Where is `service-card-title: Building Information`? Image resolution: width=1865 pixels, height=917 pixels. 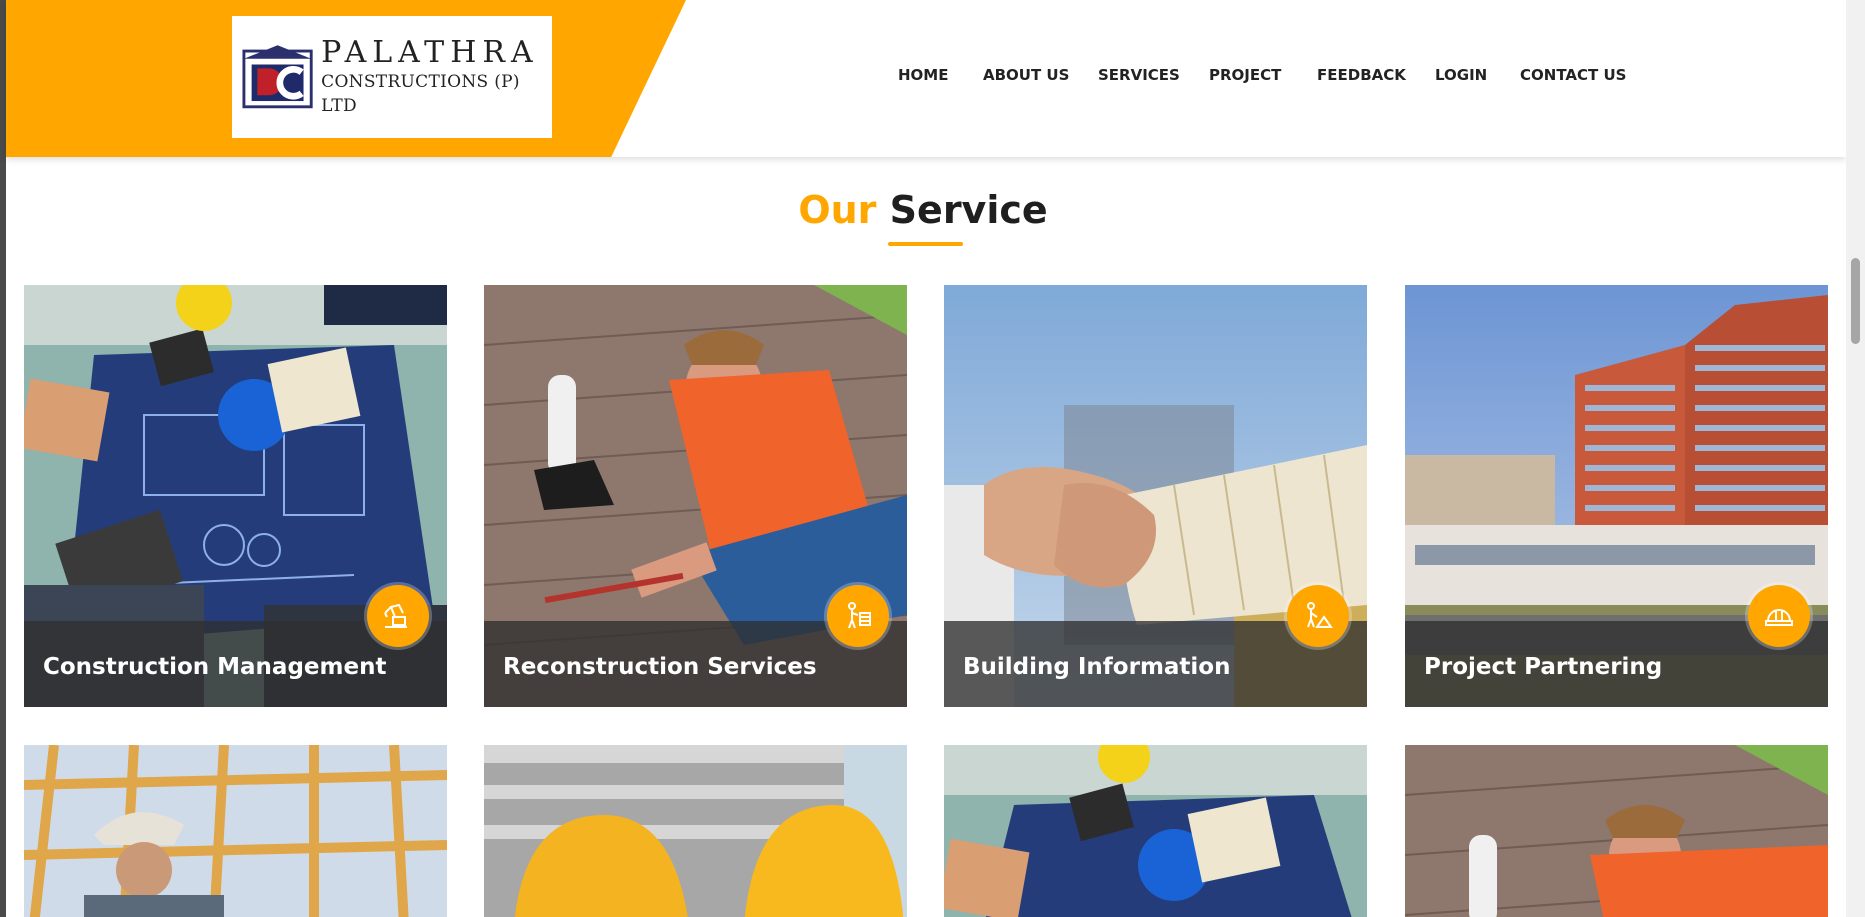 service-card-title: Building Information is located at coordinates (1097, 667).